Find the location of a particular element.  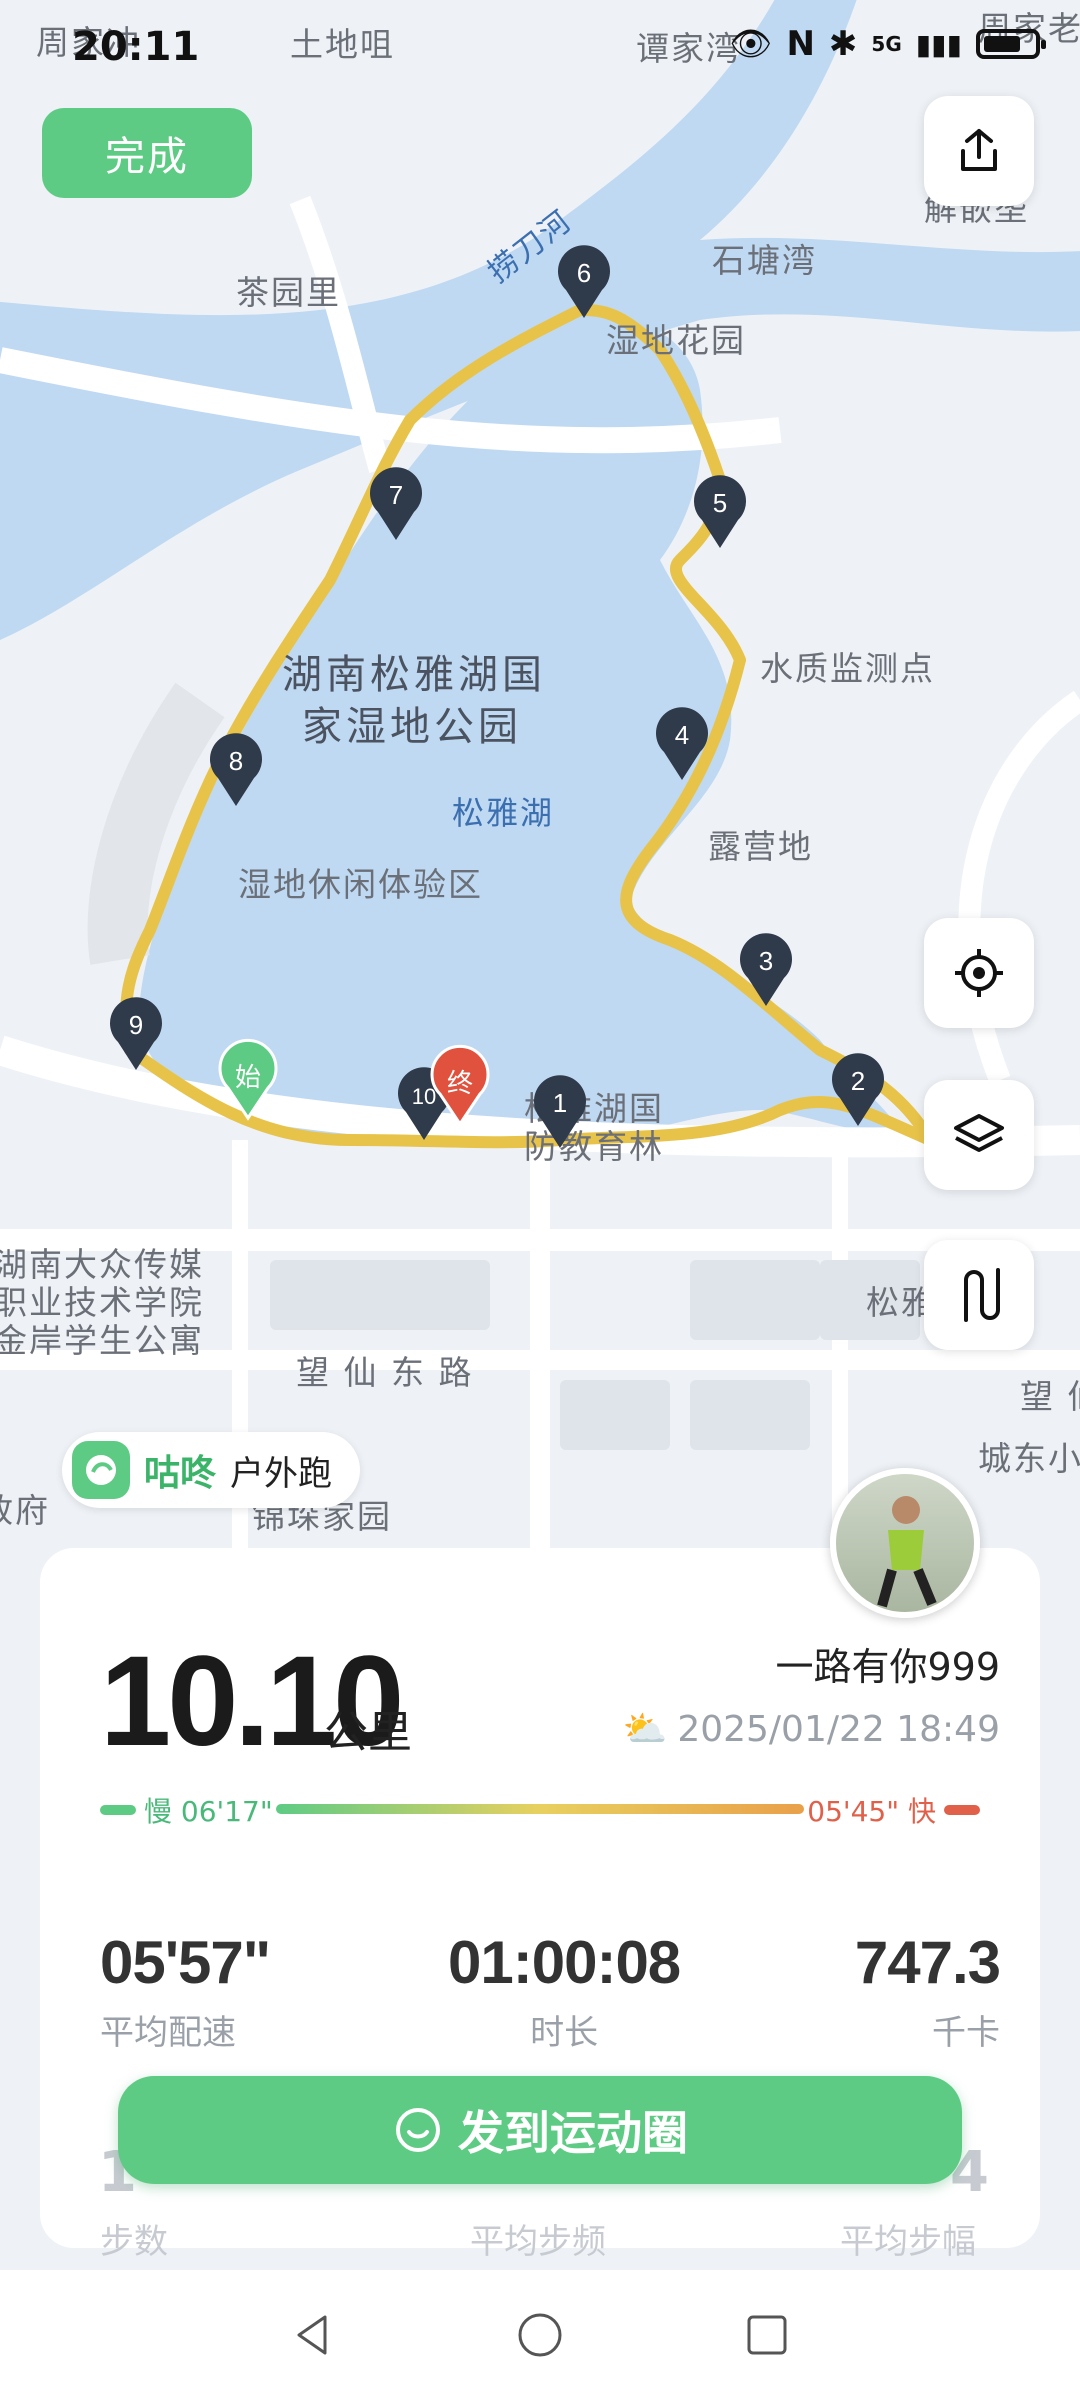

km-marker-2: 2 is located at coordinates (858, 1089).